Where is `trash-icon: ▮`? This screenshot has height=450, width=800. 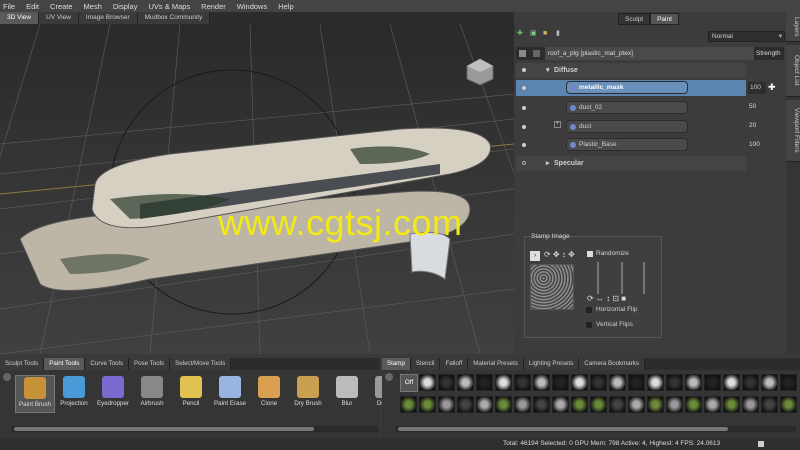
trash-icon: ▮ is located at coordinates (560, 34).